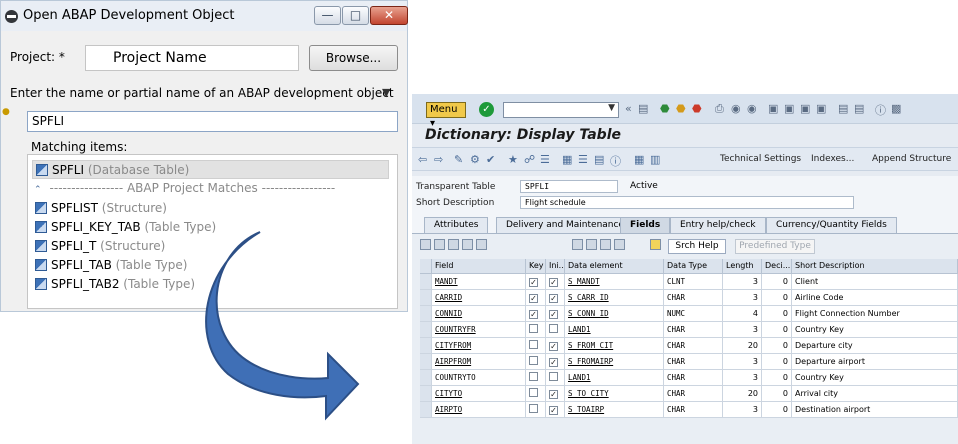 The width and height of the screenshot is (958, 444). Describe the element at coordinates (561, 110) in the screenshot. I see `command-field: ▼` at that location.